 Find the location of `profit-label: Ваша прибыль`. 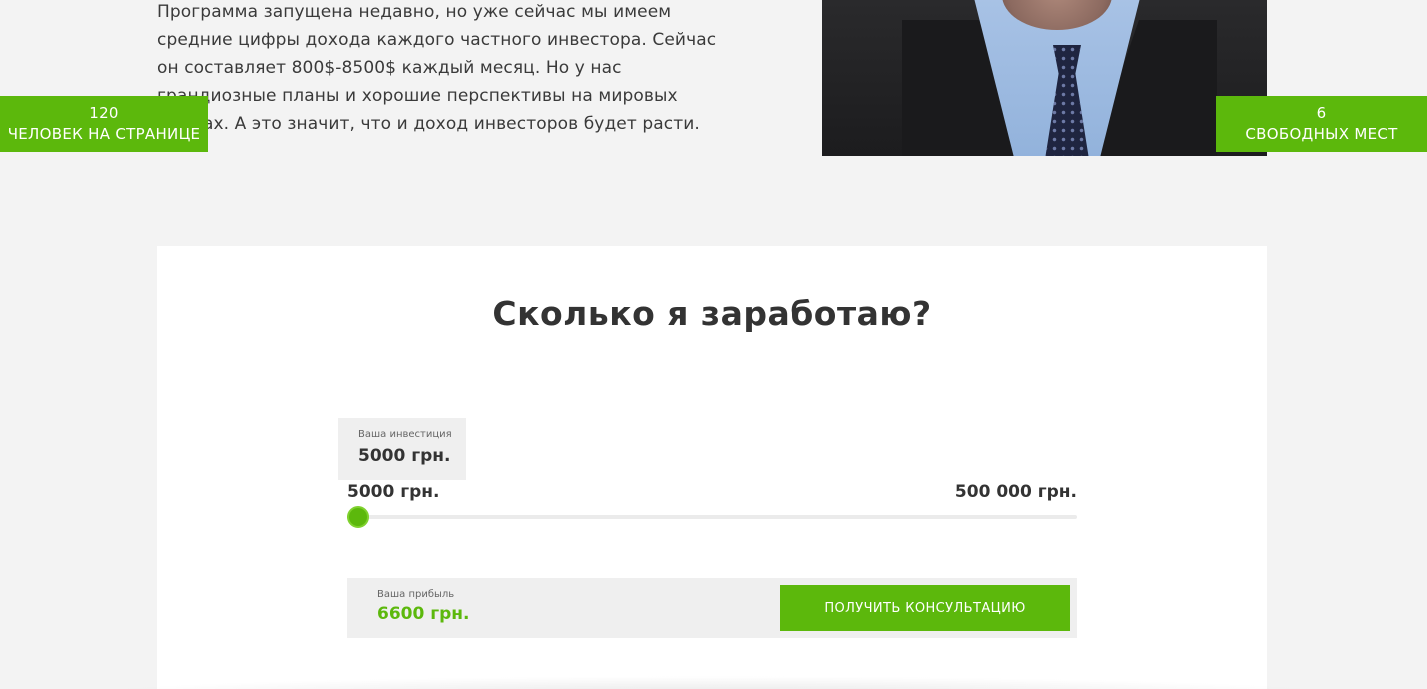

profit-label: Ваша прибыль is located at coordinates (416, 594).